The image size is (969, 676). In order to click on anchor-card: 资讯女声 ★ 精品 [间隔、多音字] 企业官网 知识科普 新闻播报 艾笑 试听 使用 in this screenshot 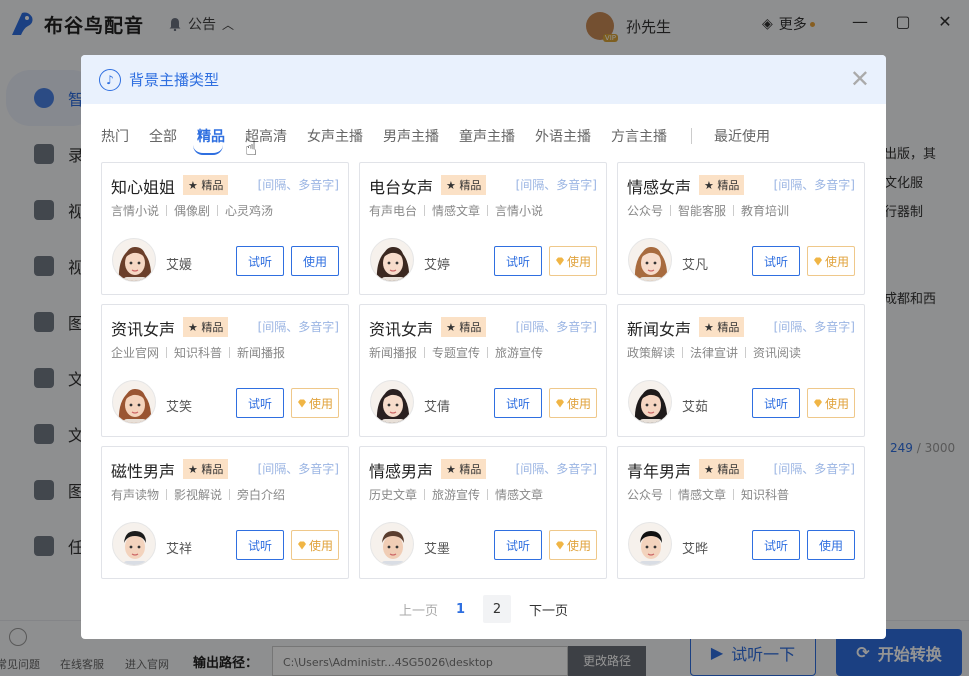, I will do `click(225, 370)`.